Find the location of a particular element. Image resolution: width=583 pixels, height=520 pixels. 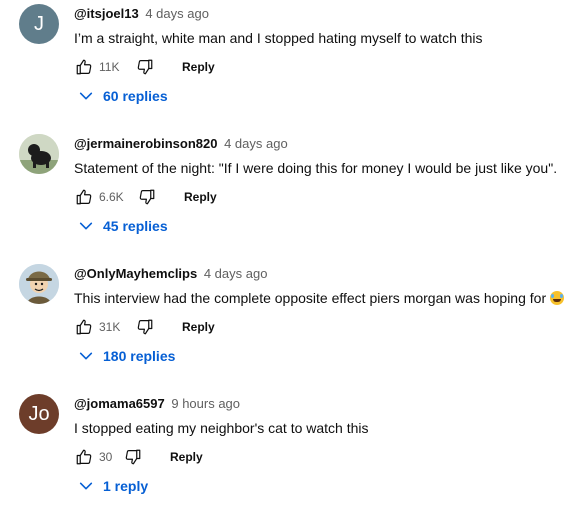

comment-header: @OnlyMayhemclips 4 days ago is located at coordinates (170, 274).